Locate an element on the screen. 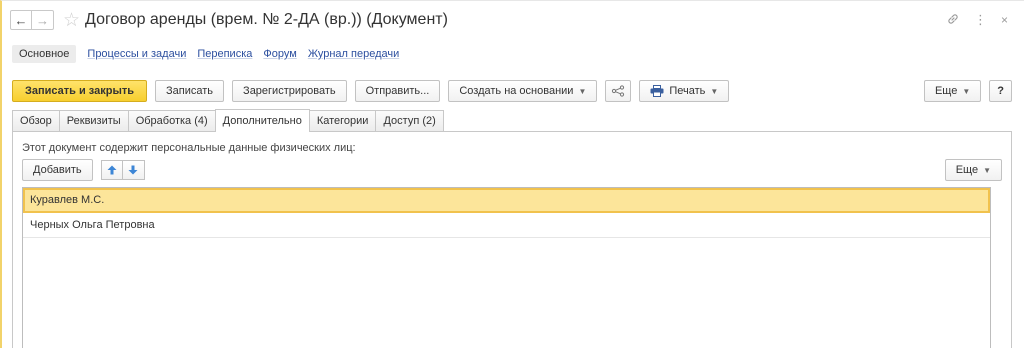  link-icon is located at coordinates (953, 20).